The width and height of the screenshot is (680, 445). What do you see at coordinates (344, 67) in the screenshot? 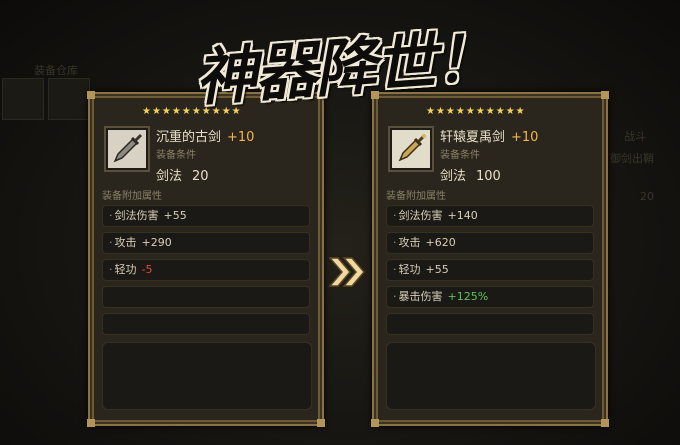
I see `event-title: 神器降世！` at bounding box center [344, 67].